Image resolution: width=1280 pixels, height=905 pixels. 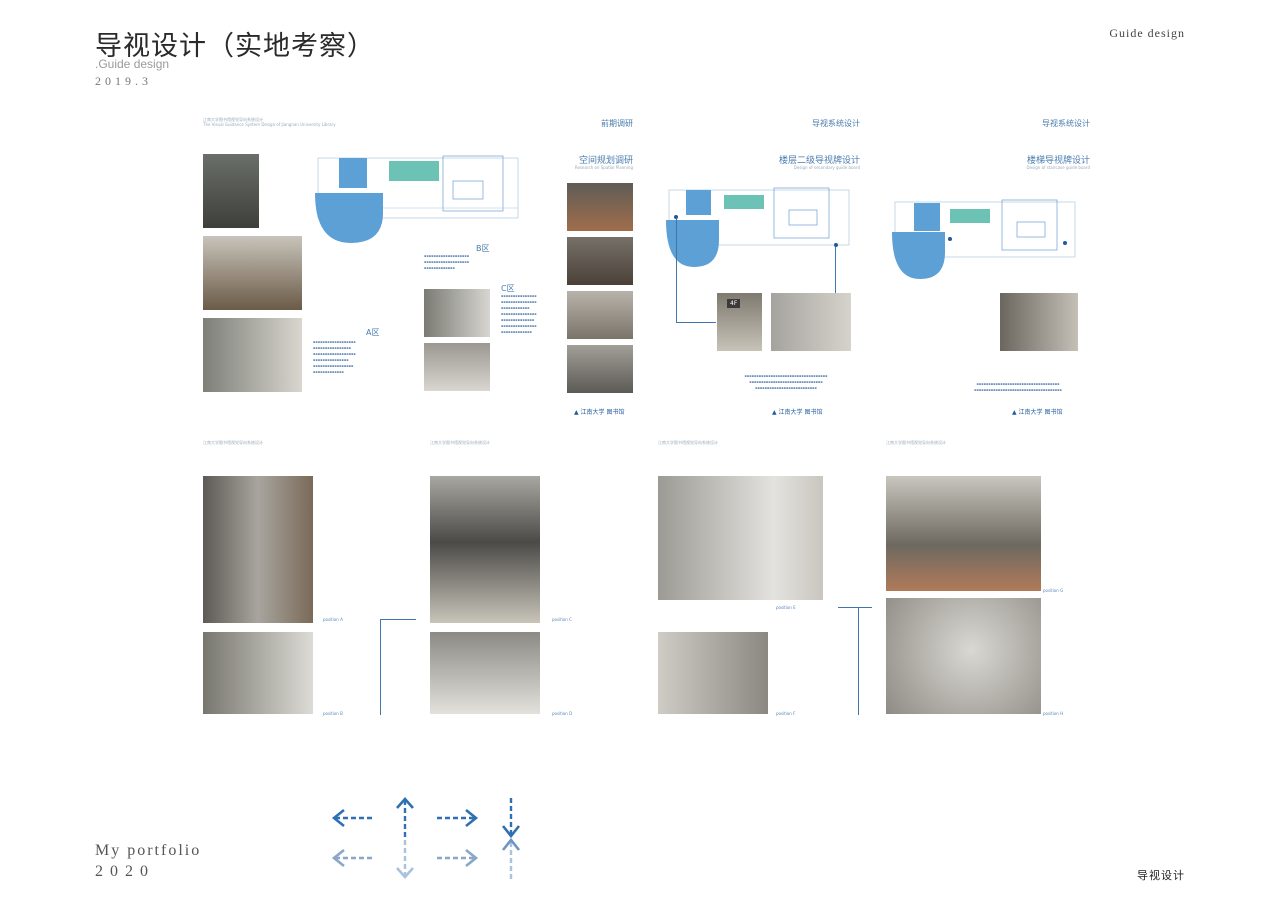 What do you see at coordinates (786, 713) in the screenshot?
I see `photo-caption: position F` at bounding box center [786, 713].